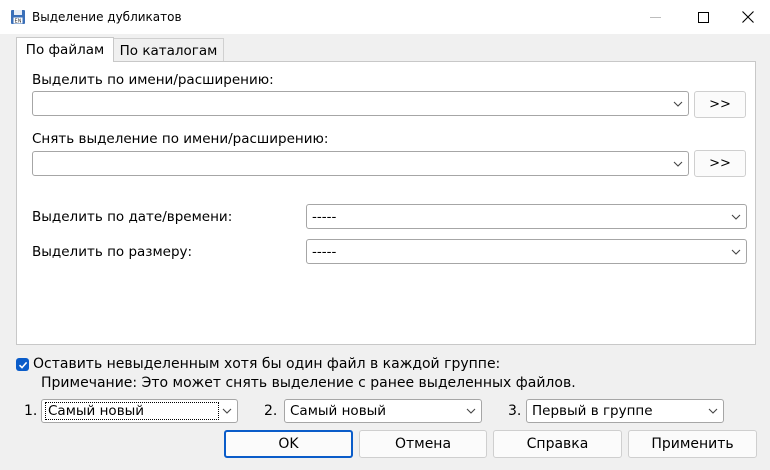  I want to click on help-button-label: Справка, so click(557, 444).